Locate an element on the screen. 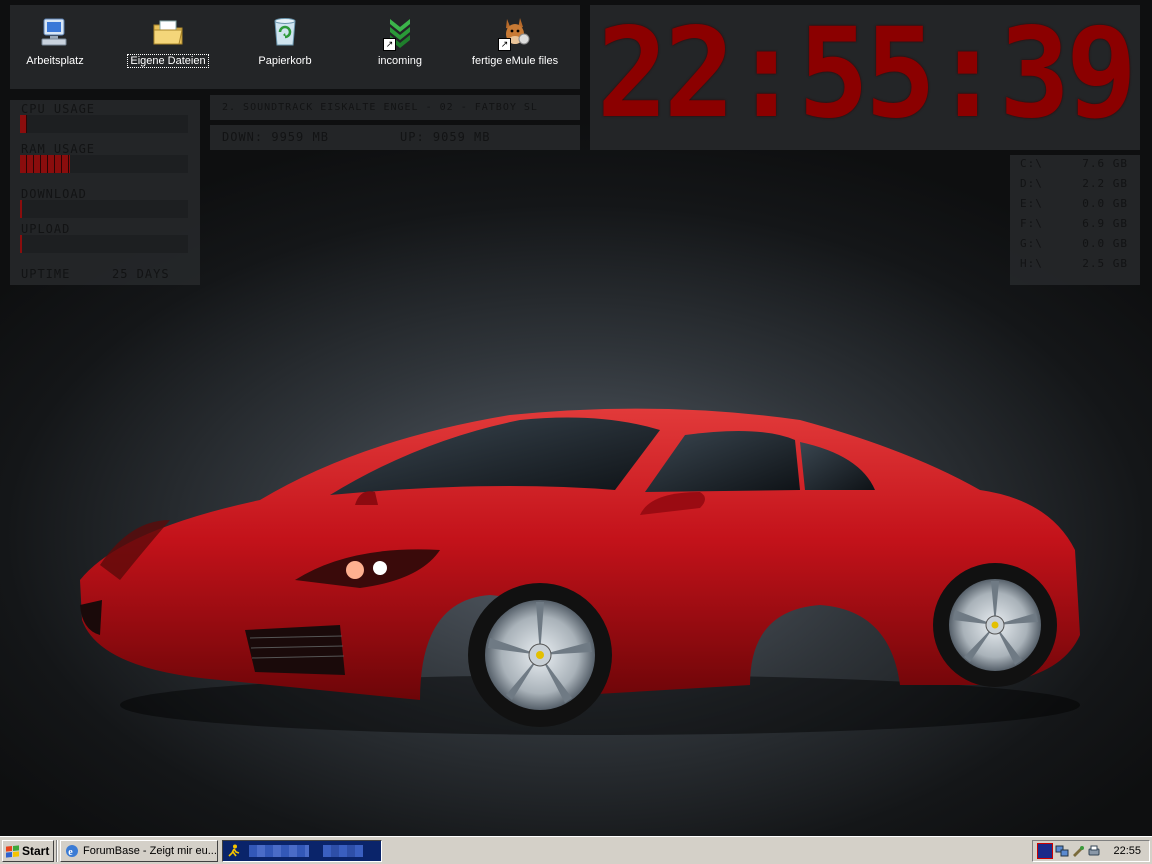 This screenshot has height=864, width=1152. drive-row: E:\ 0.0 GB is located at coordinates (1074, 203).